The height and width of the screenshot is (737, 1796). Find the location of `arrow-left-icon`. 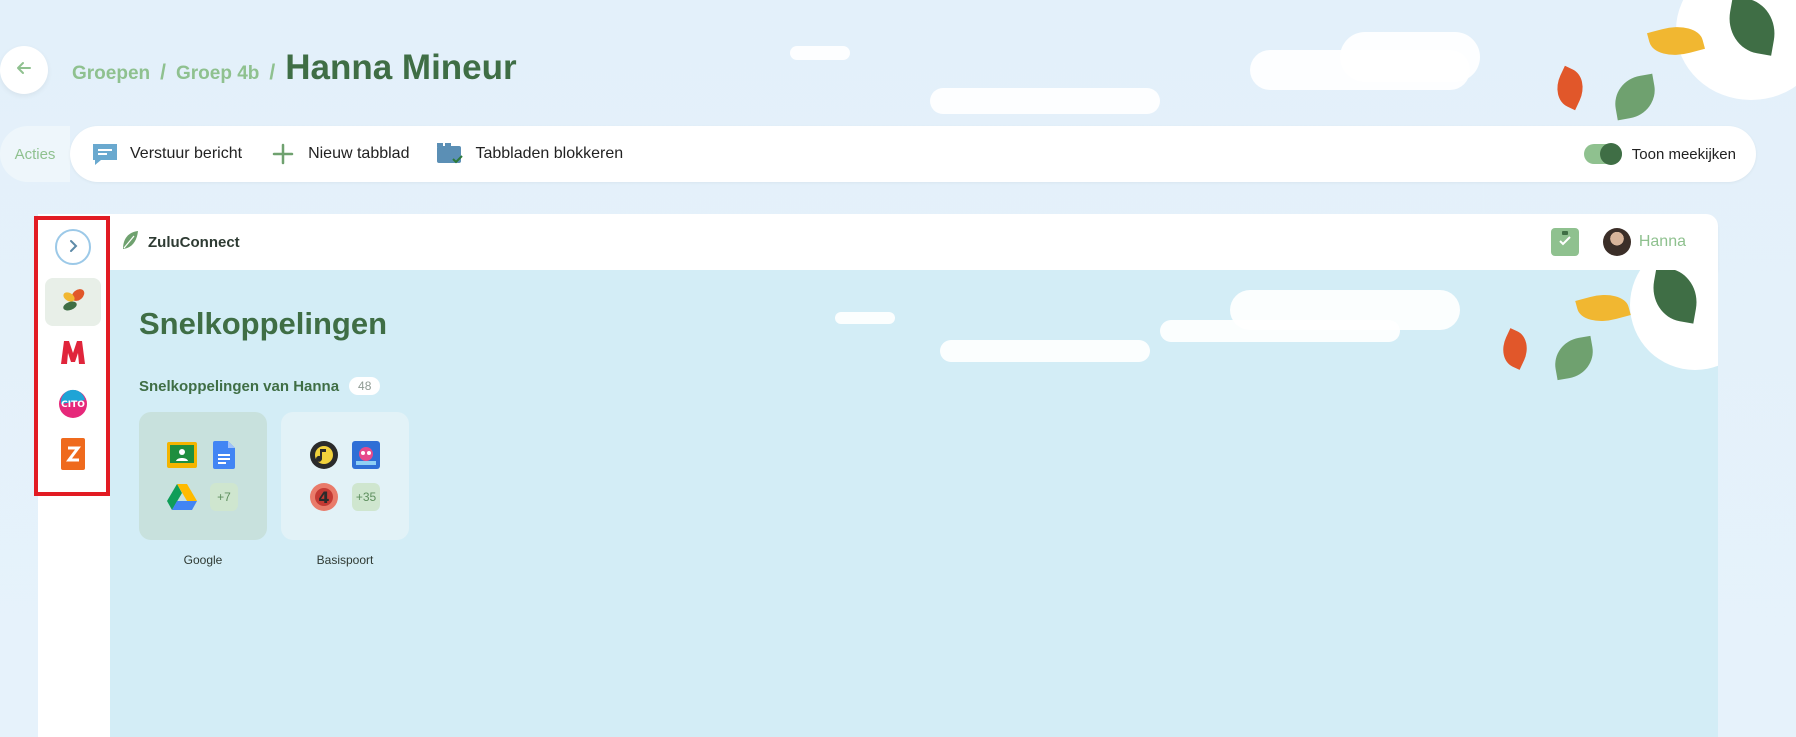

arrow-left-icon is located at coordinates (24, 70).